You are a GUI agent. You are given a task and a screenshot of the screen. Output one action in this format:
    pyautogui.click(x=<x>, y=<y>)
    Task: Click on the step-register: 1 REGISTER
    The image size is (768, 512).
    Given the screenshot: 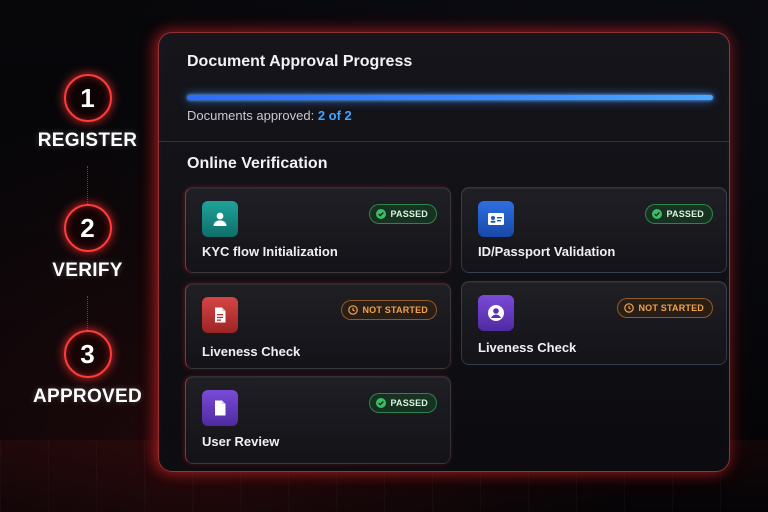 What is the action you would take?
    pyautogui.click(x=87, y=113)
    